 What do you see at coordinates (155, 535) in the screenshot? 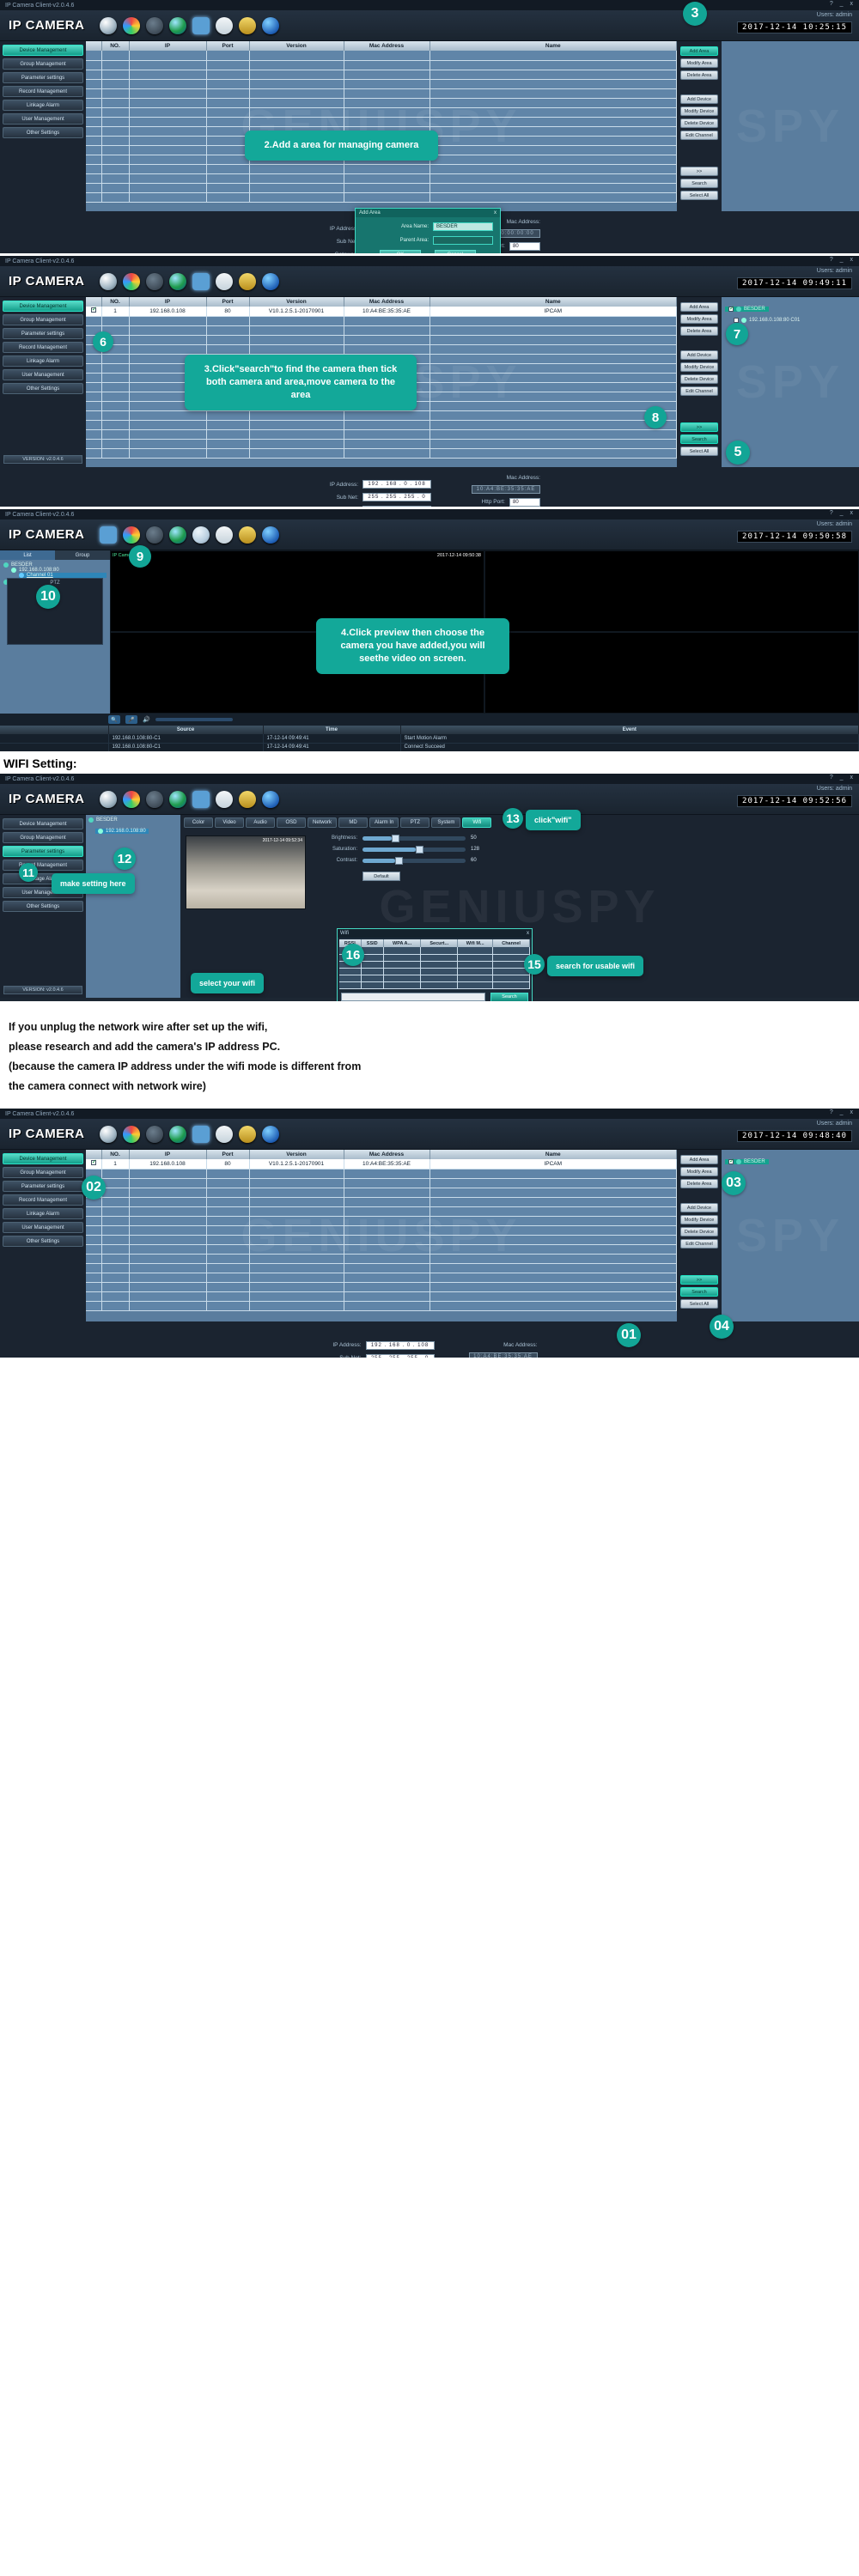
I see `ptz-icon` at bounding box center [155, 535].